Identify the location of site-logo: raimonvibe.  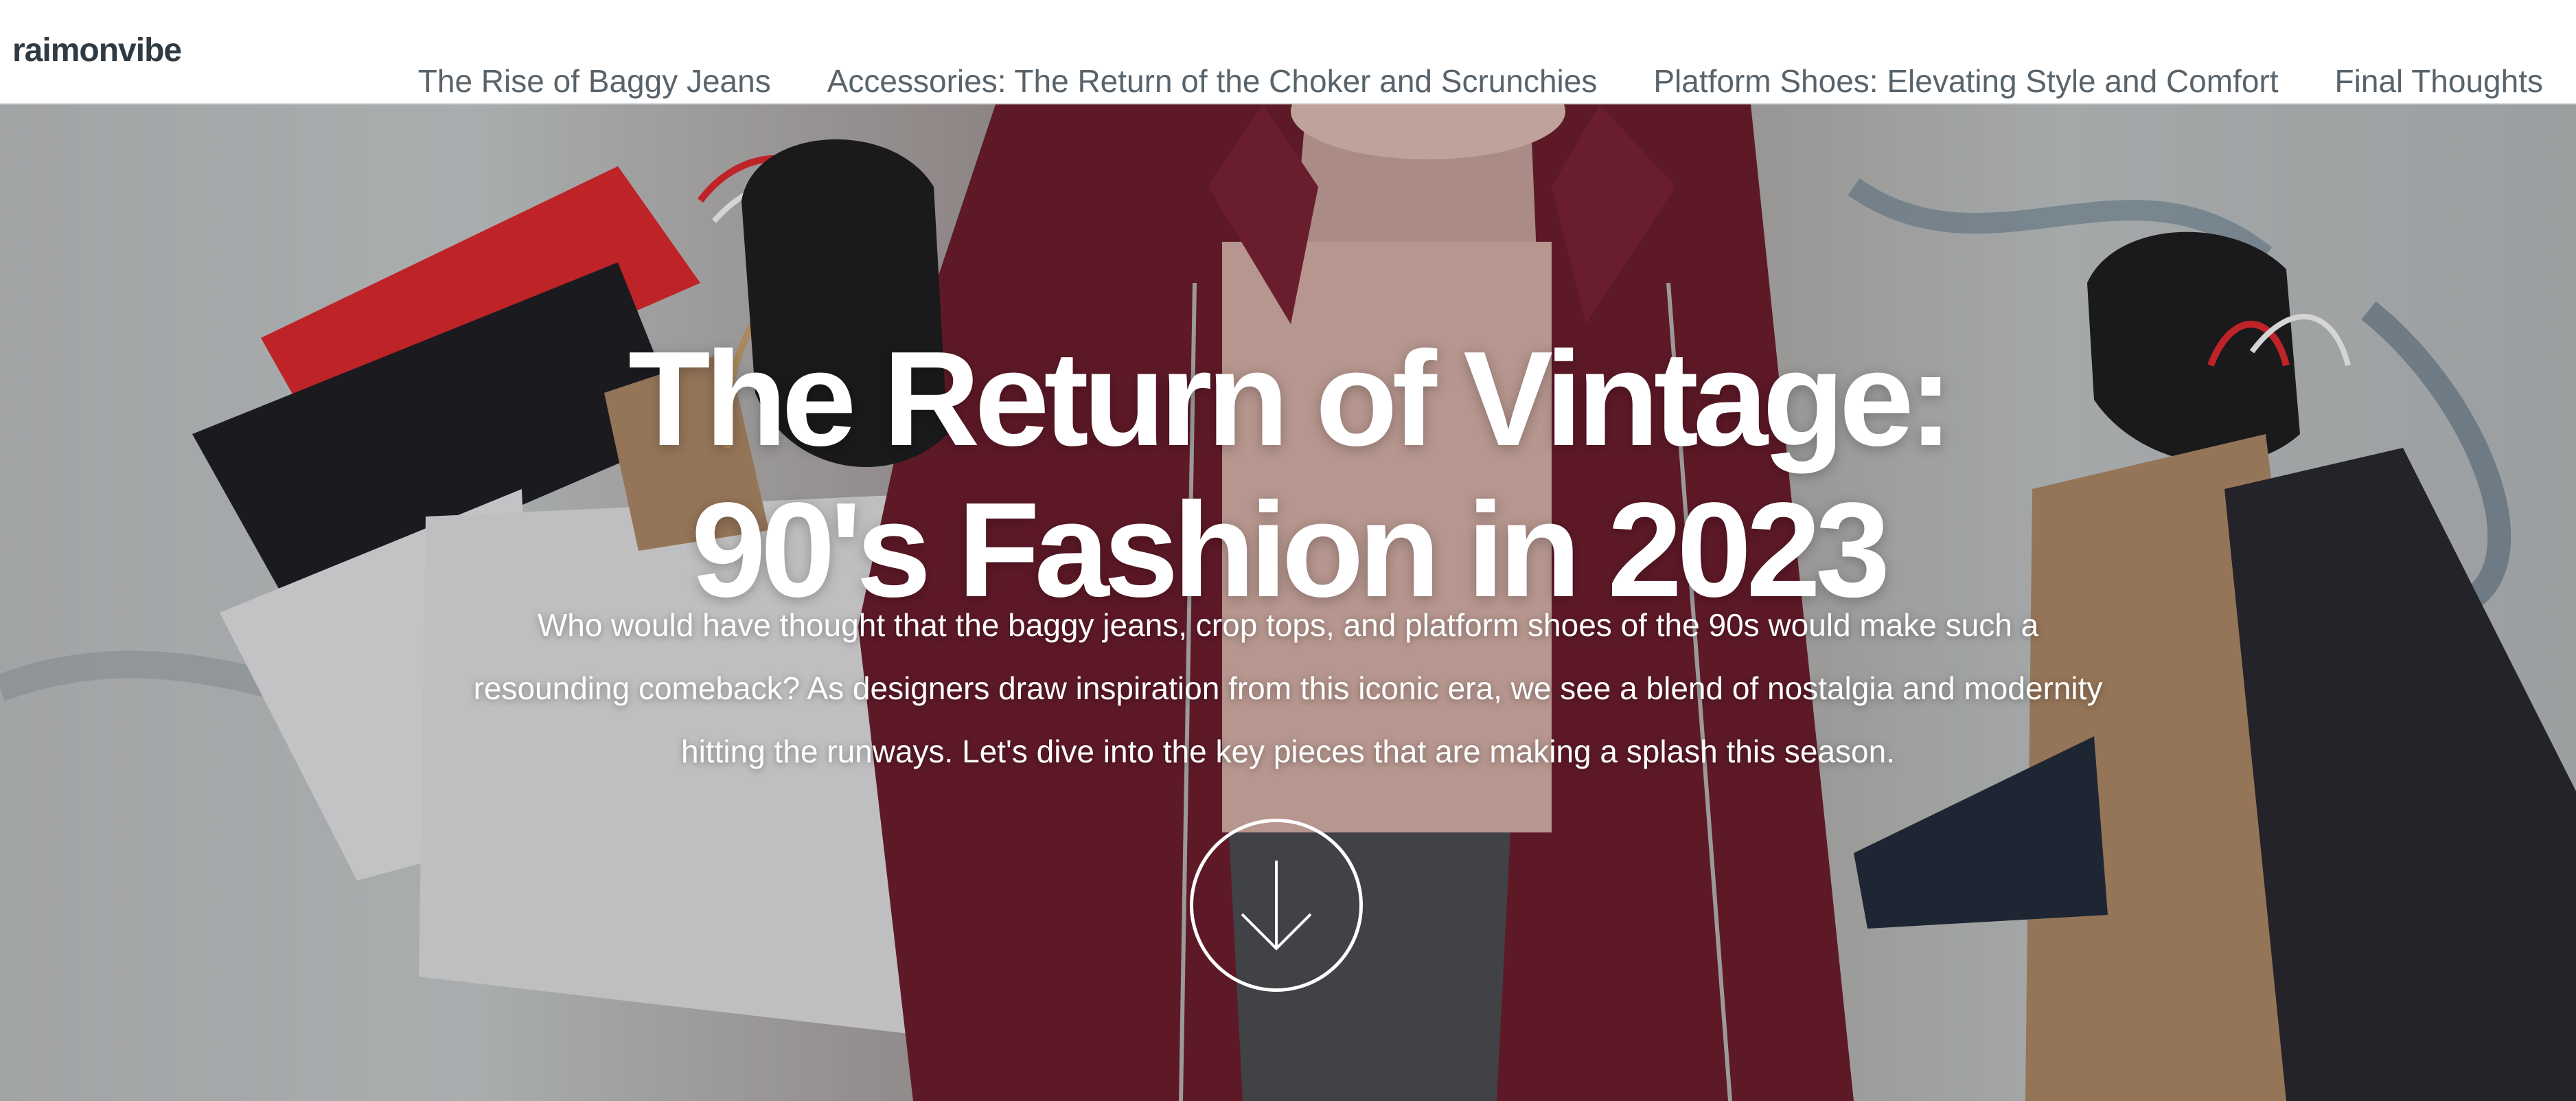
(97, 51).